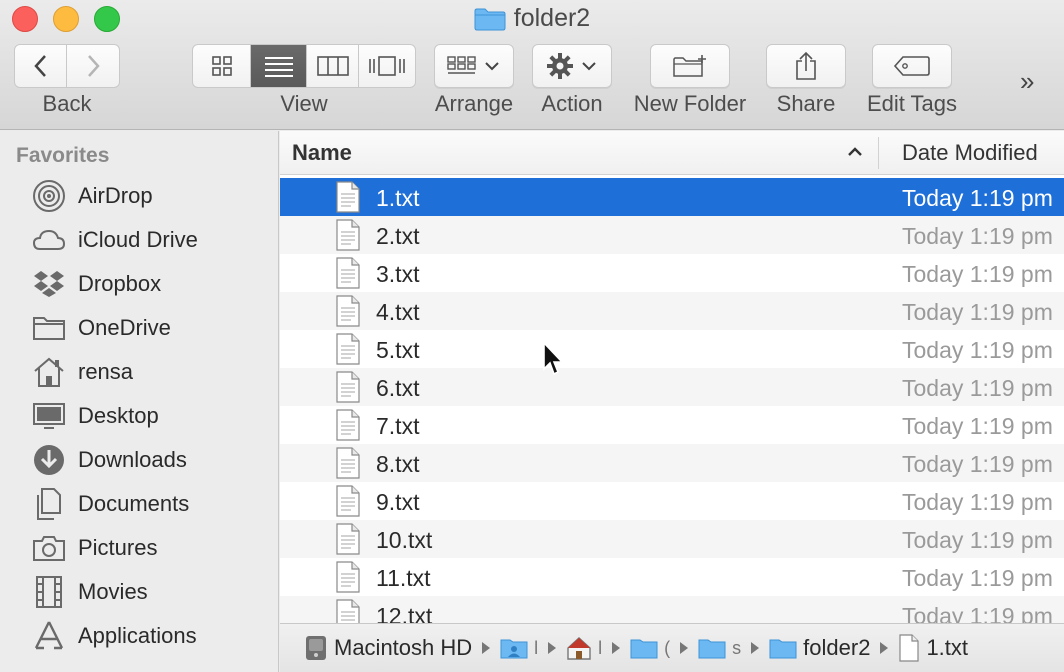 The height and width of the screenshot is (672, 1064). I want to click on tag-icon, so click(911, 66).